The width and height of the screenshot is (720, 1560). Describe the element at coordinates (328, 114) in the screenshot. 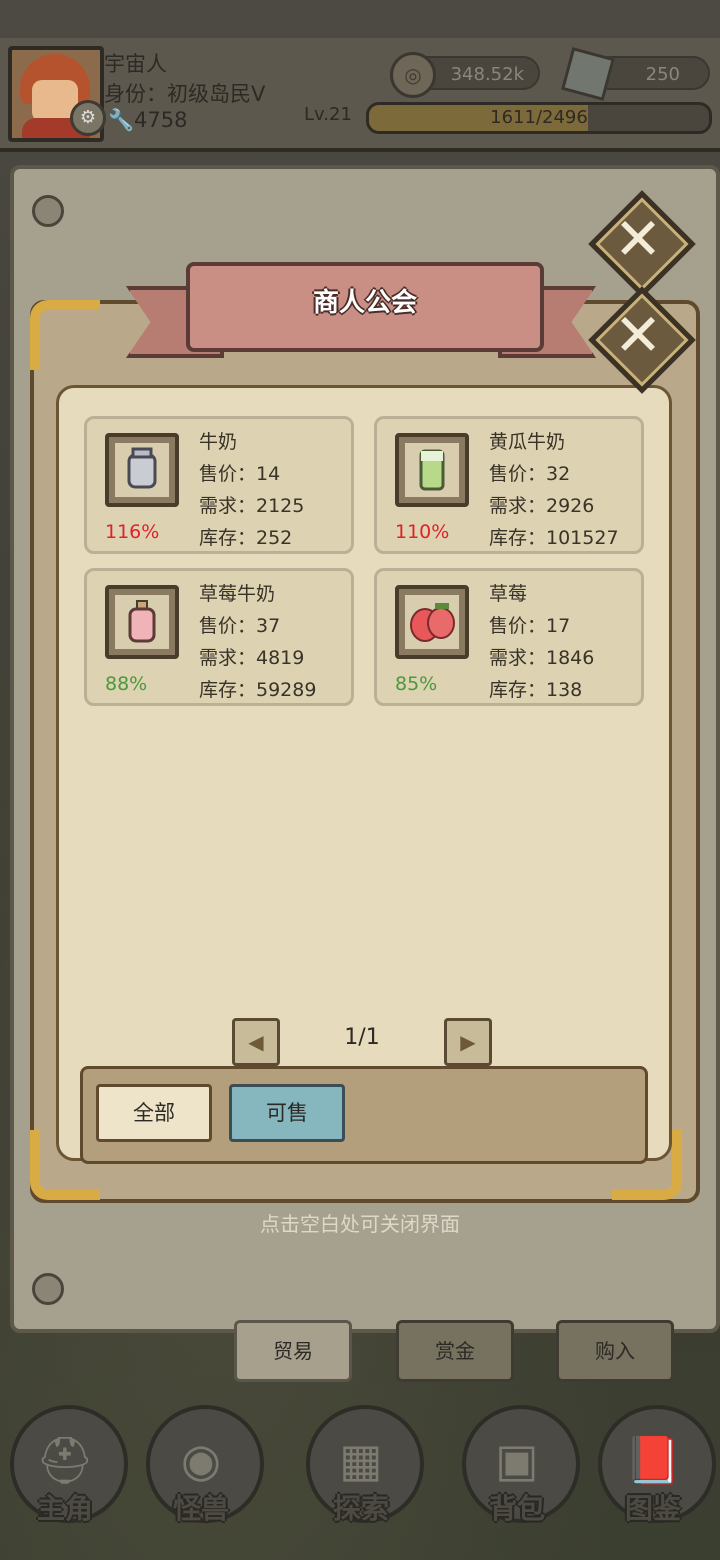

I see `player-level: Lv.21` at that location.